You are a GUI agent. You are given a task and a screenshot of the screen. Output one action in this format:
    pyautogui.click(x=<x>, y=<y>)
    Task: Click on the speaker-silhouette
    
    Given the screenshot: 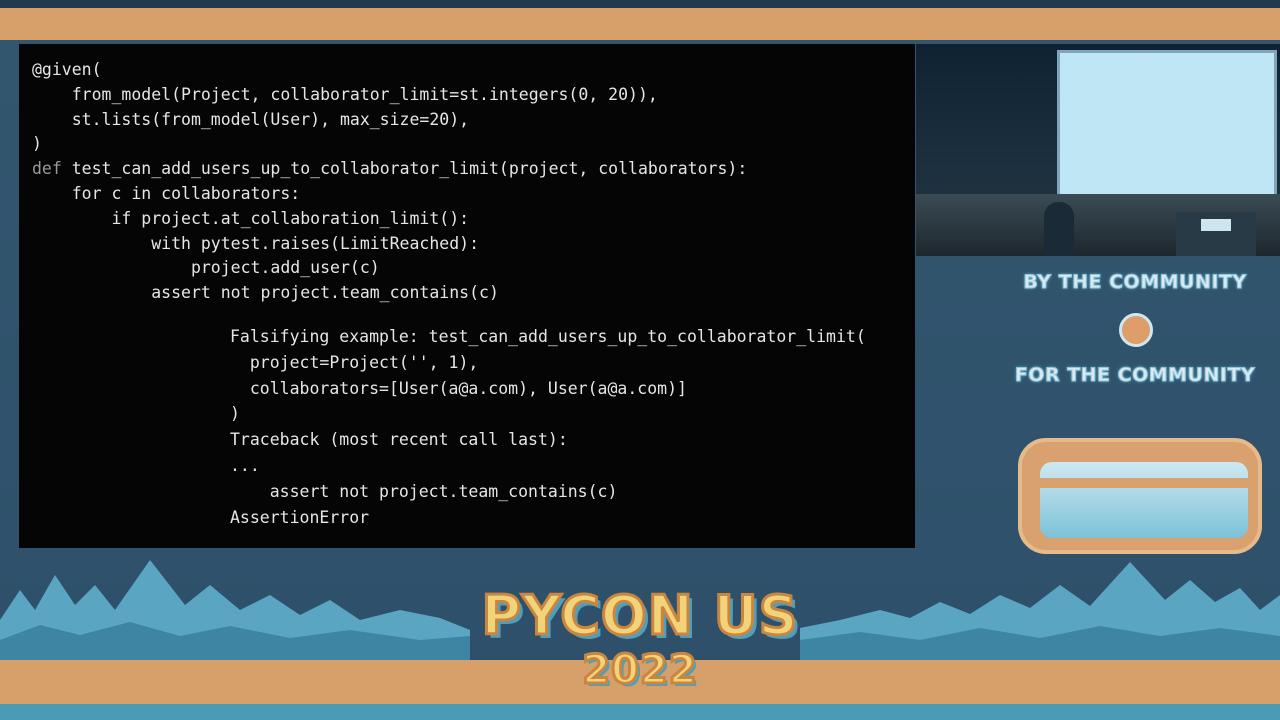 What is the action you would take?
    pyautogui.click(x=1059, y=229)
    